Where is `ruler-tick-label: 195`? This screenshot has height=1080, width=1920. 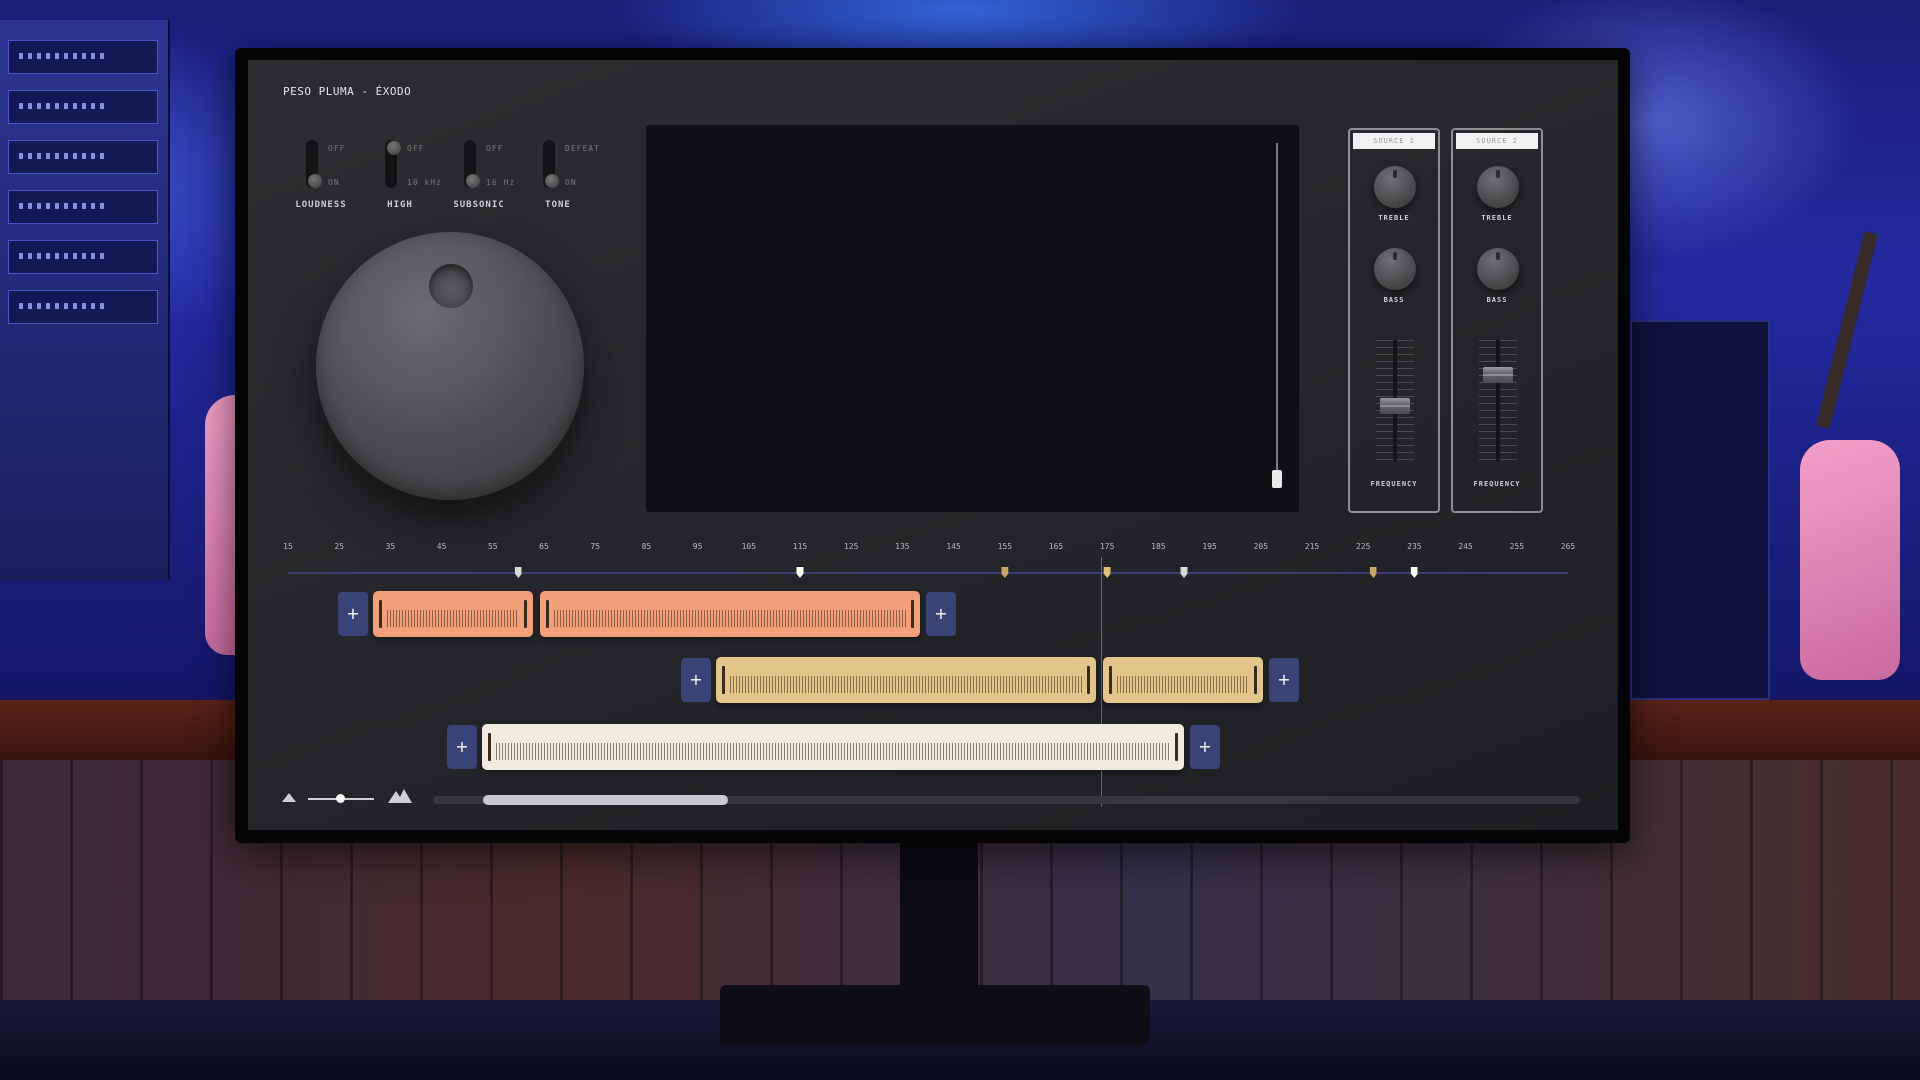 ruler-tick-label: 195 is located at coordinates (1209, 546).